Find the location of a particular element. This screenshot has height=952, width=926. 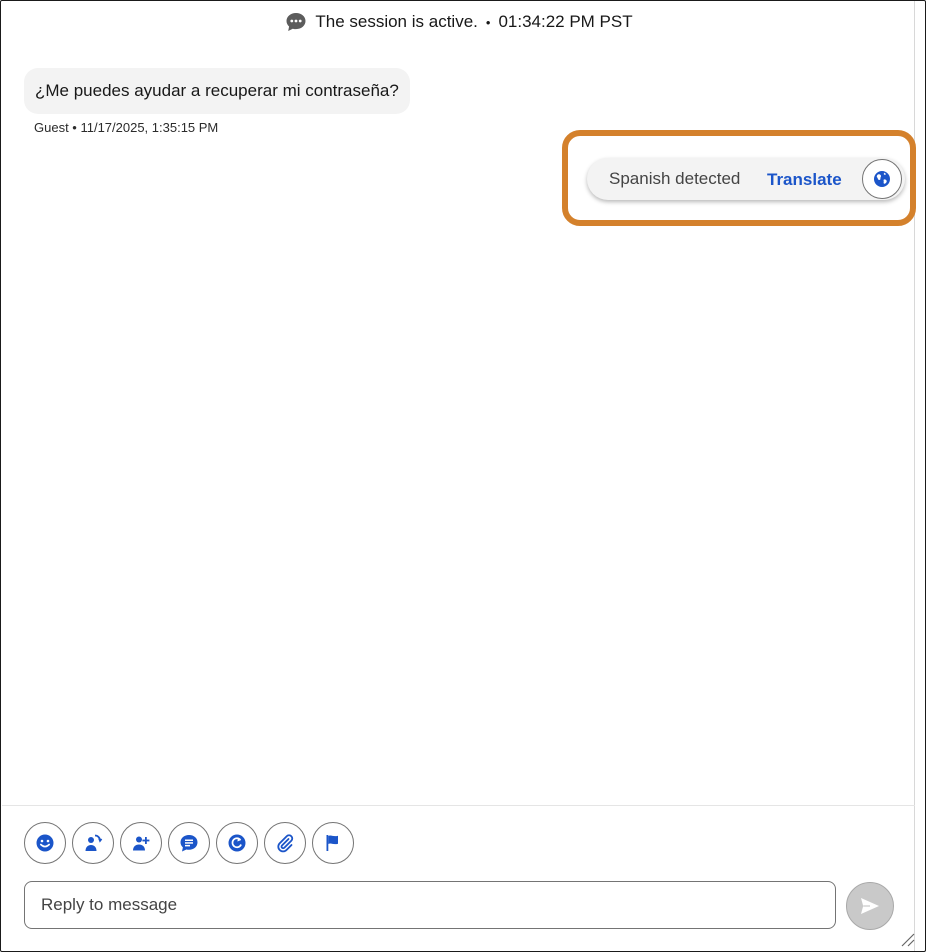

add-participant-button is located at coordinates (141, 843).